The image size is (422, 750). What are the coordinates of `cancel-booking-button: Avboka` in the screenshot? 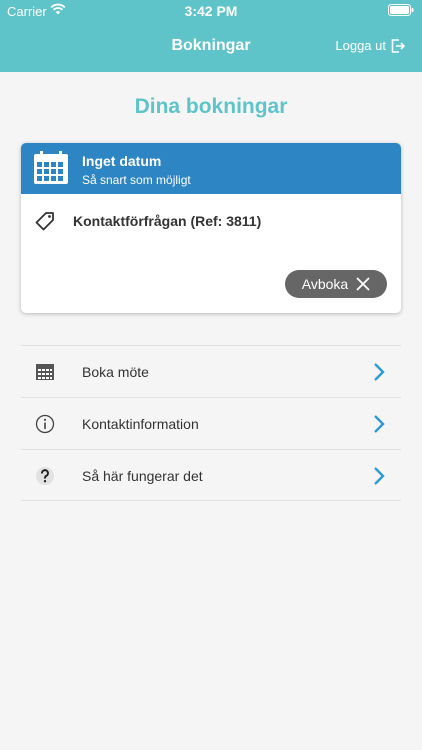 It's located at (336, 284).